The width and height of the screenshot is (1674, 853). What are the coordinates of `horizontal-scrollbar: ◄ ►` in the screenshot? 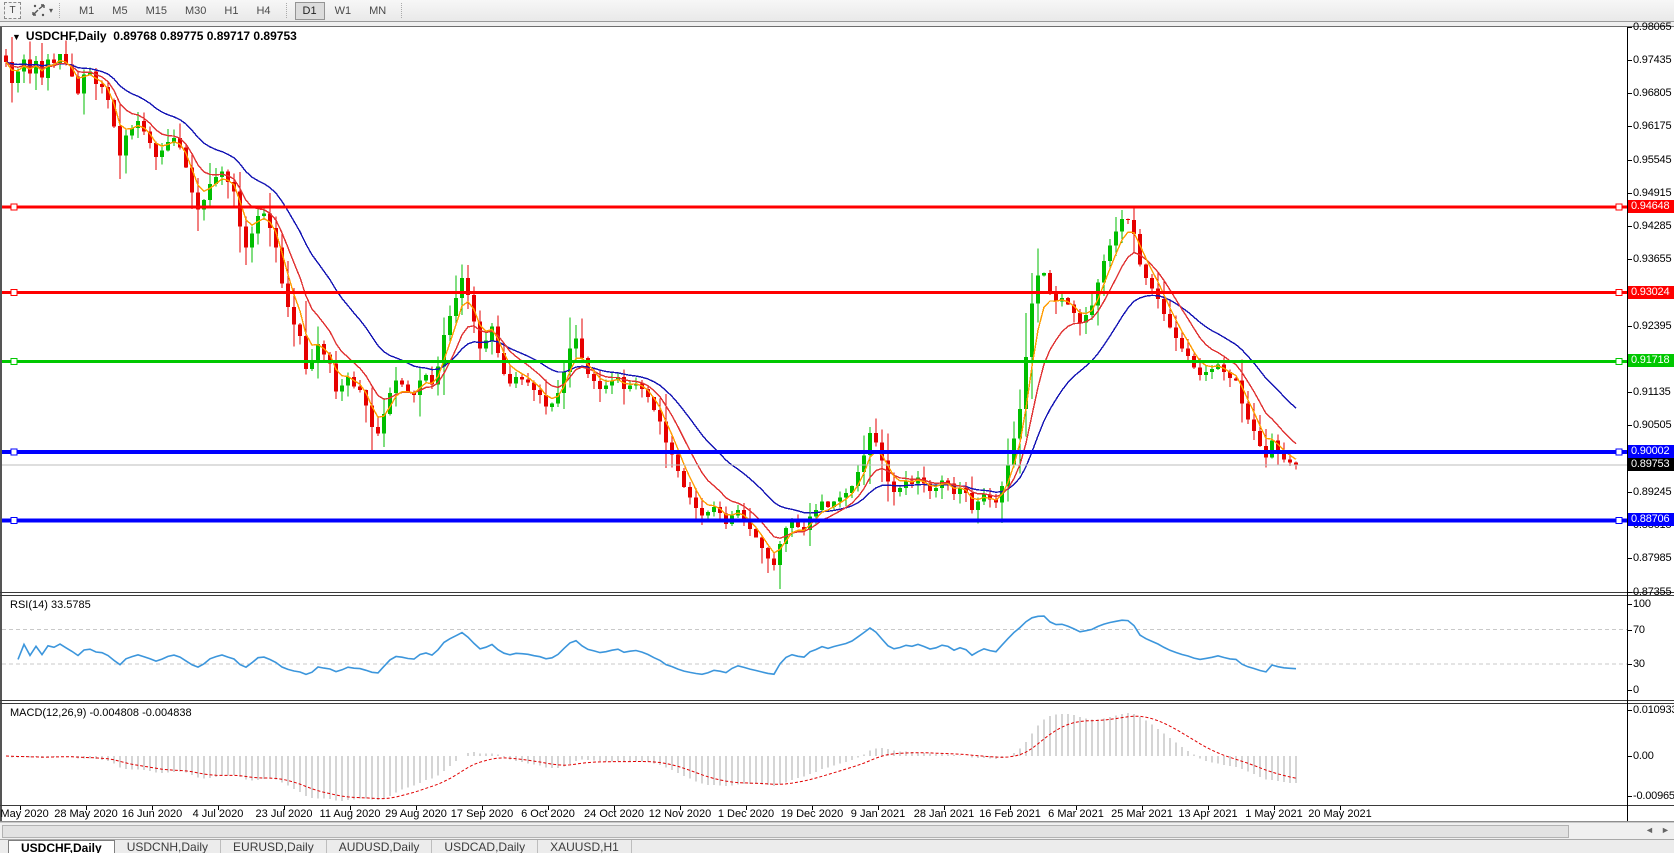 It's located at (837, 830).